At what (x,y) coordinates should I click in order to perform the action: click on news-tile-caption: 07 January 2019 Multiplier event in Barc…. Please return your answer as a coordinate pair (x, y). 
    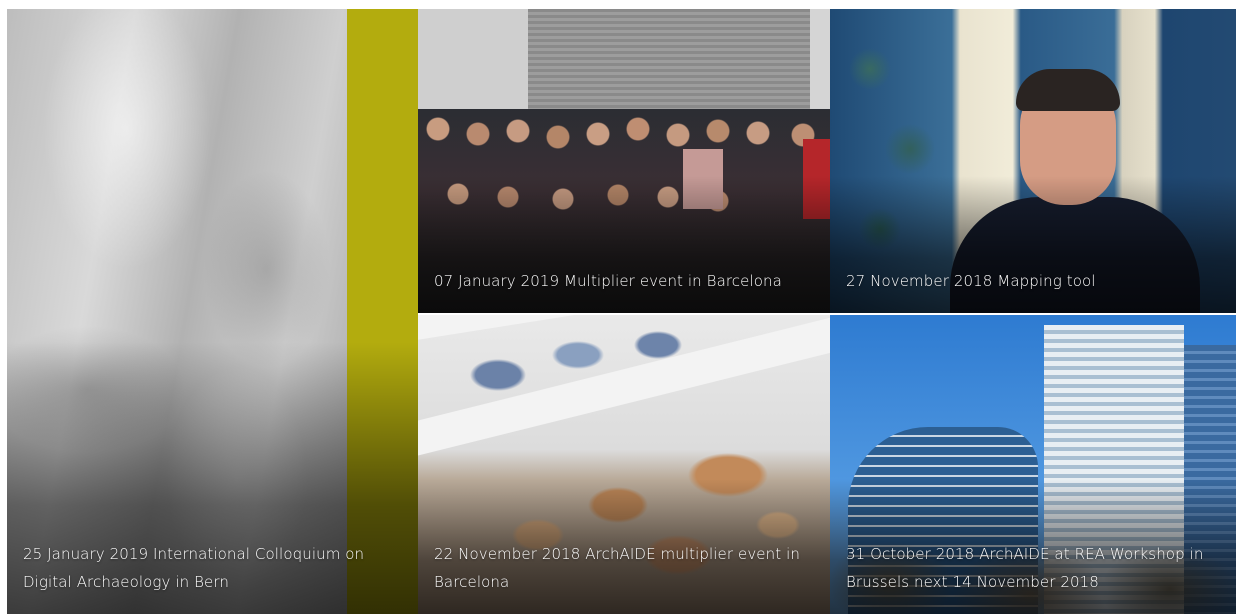
    Looking at the image, I should click on (623, 281).